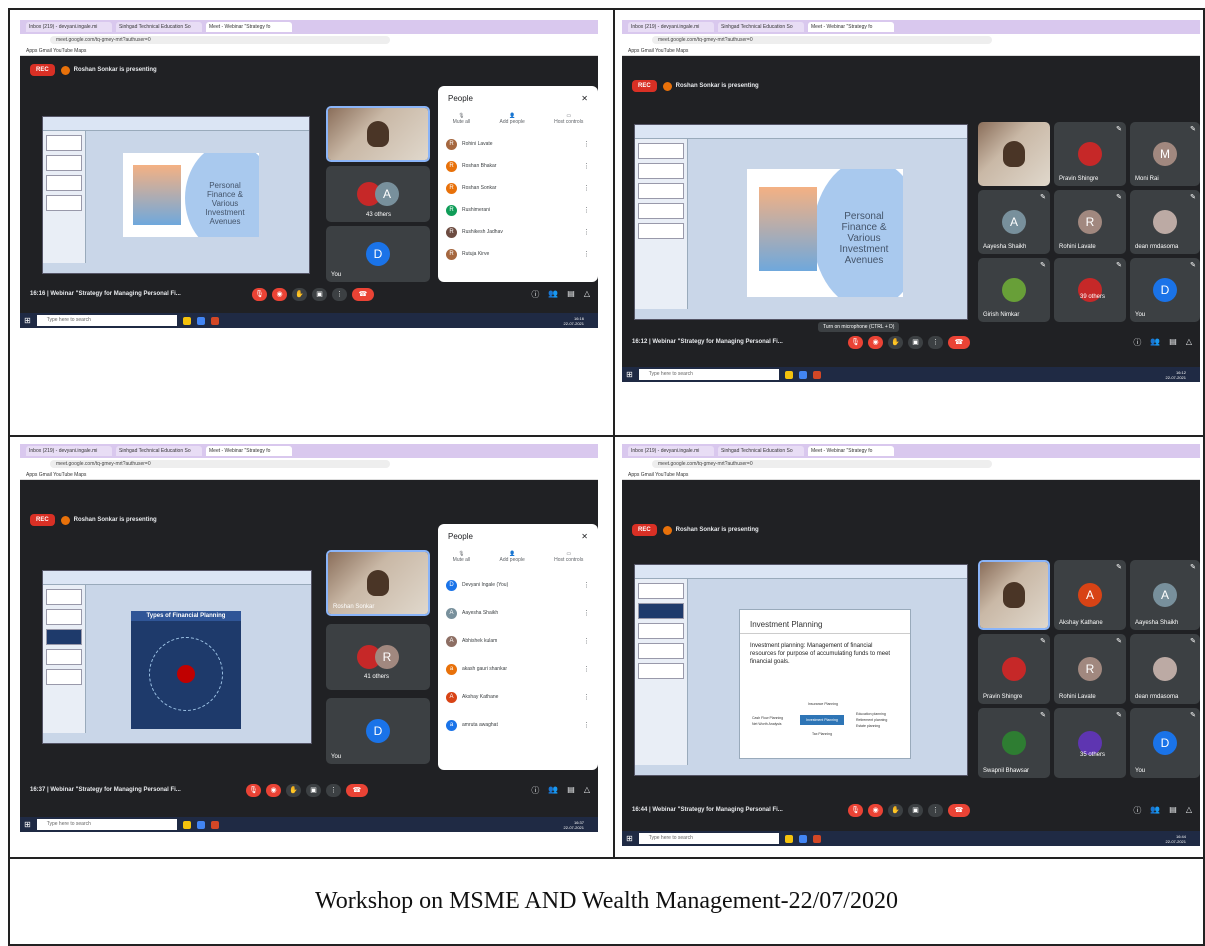 The width and height of the screenshot is (1205, 946). What do you see at coordinates (1014, 290) in the screenshot?
I see `avatar` at bounding box center [1014, 290].